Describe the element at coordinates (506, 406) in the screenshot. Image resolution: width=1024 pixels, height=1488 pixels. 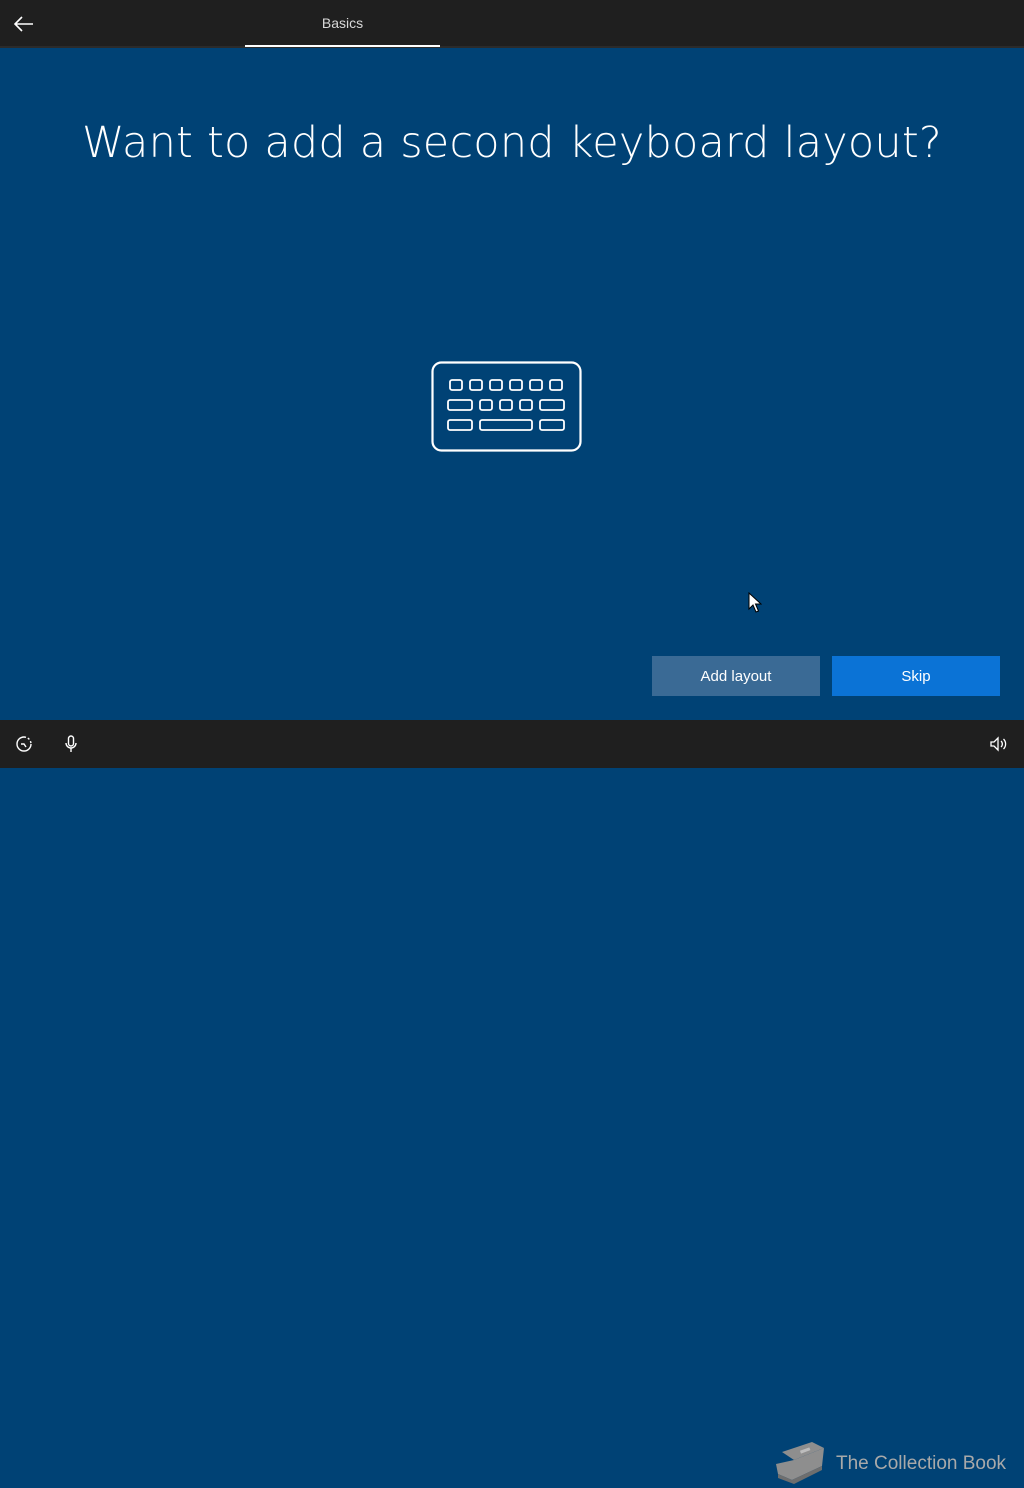
I see `keyboard-icon` at that location.